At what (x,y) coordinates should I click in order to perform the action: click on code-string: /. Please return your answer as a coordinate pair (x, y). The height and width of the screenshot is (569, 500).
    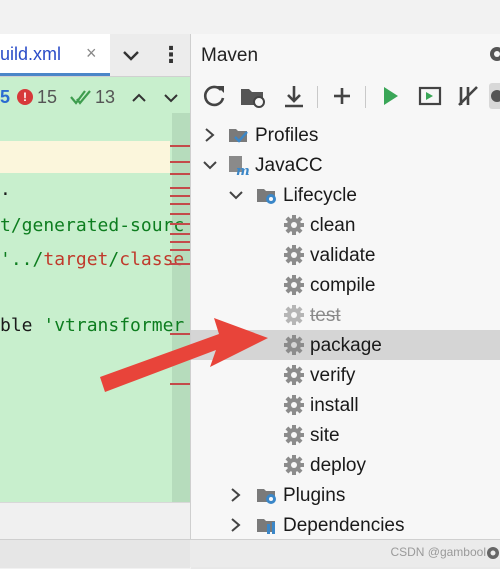
    Looking at the image, I should click on (114, 259).